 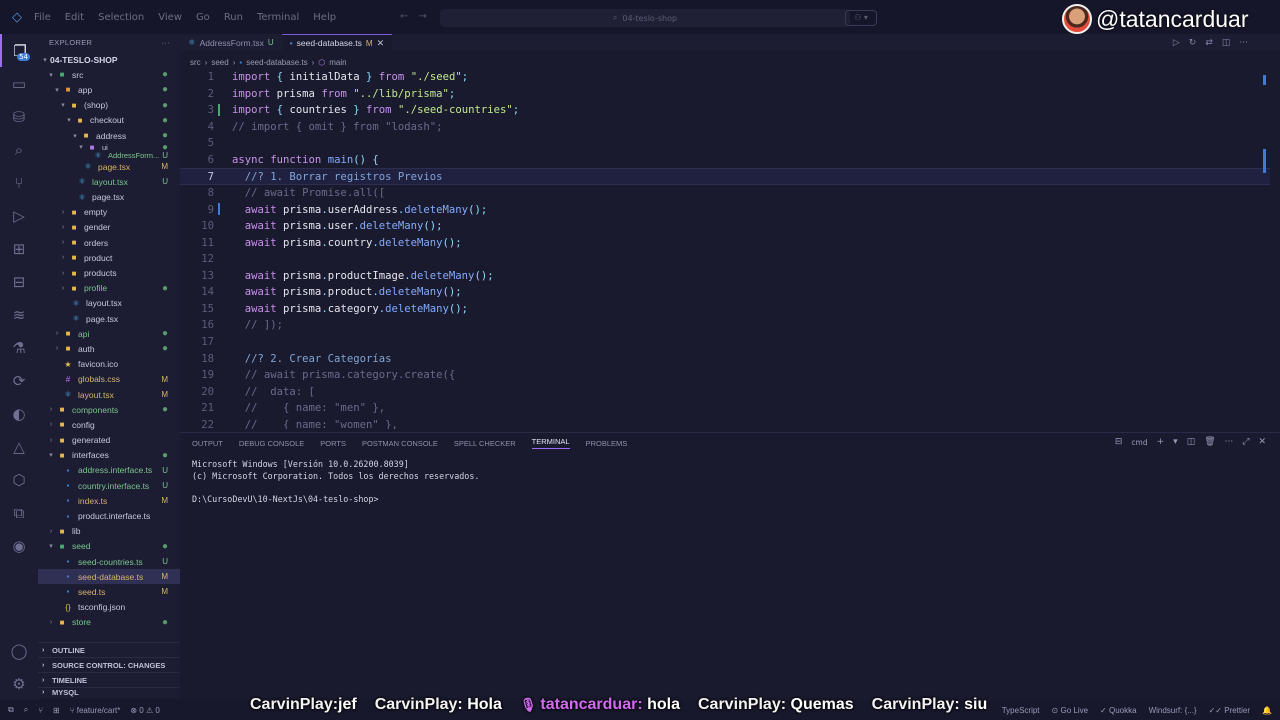 What do you see at coordinates (109, 89) in the screenshot?
I see `tree-item: ▾ ■ app ●` at bounding box center [109, 89].